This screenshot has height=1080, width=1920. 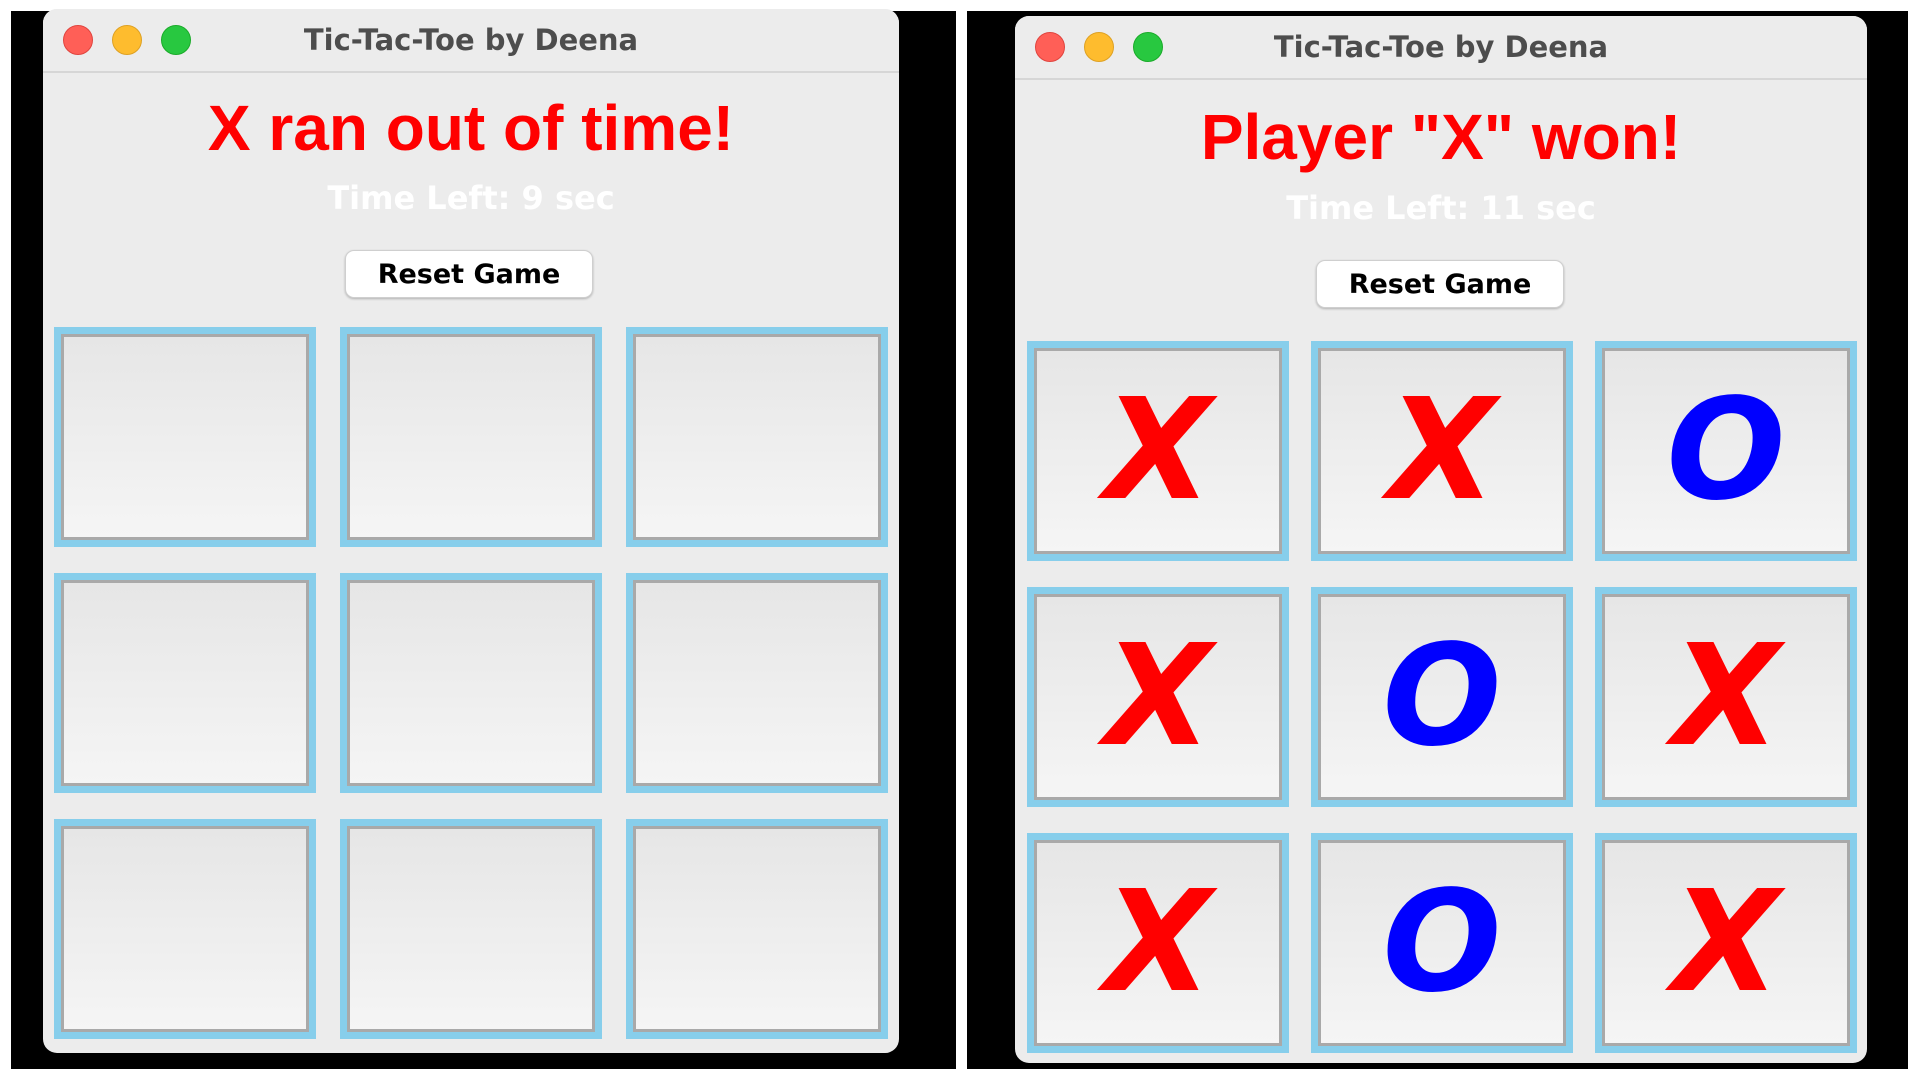 What do you see at coordinates (1441, 208) in the screenshot?
I see `time-left-label: Time Left: 11 sec` at bounding box center [1441, 208].